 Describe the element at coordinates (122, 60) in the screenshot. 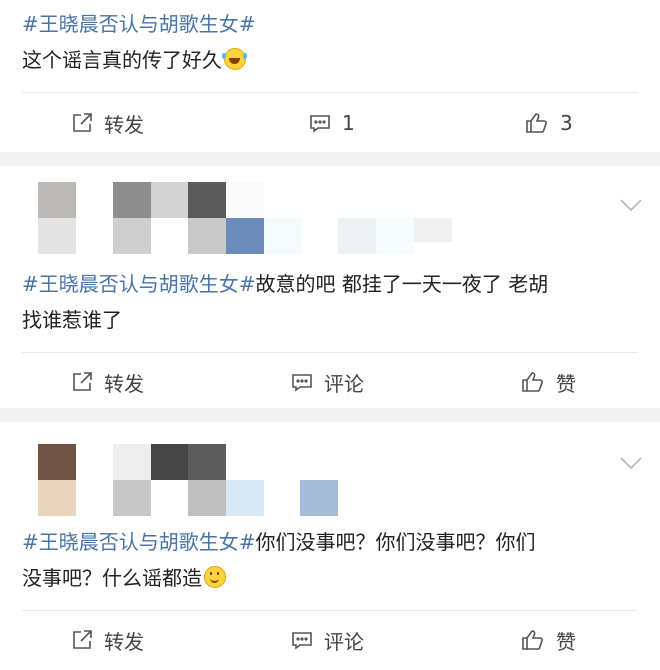

I see `post-text-line: 这个谣言真的传了好久` at that location.